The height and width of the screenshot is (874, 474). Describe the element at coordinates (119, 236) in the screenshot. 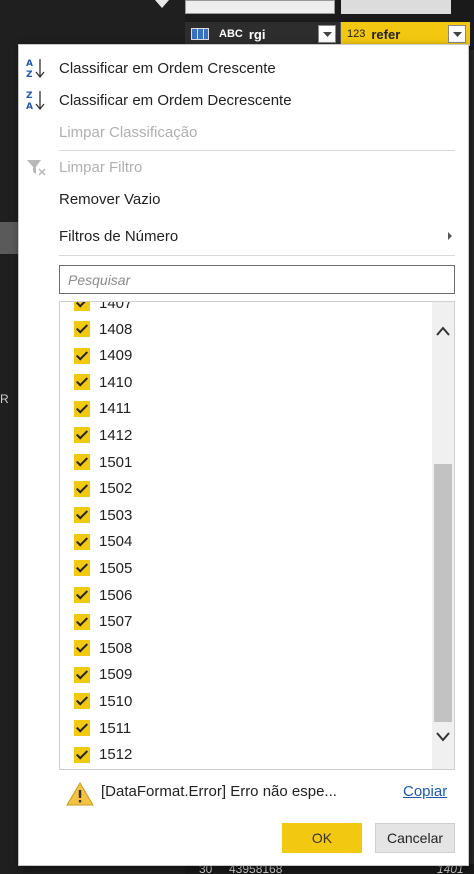

I see `menu-label: Filtros de Número` at that location.